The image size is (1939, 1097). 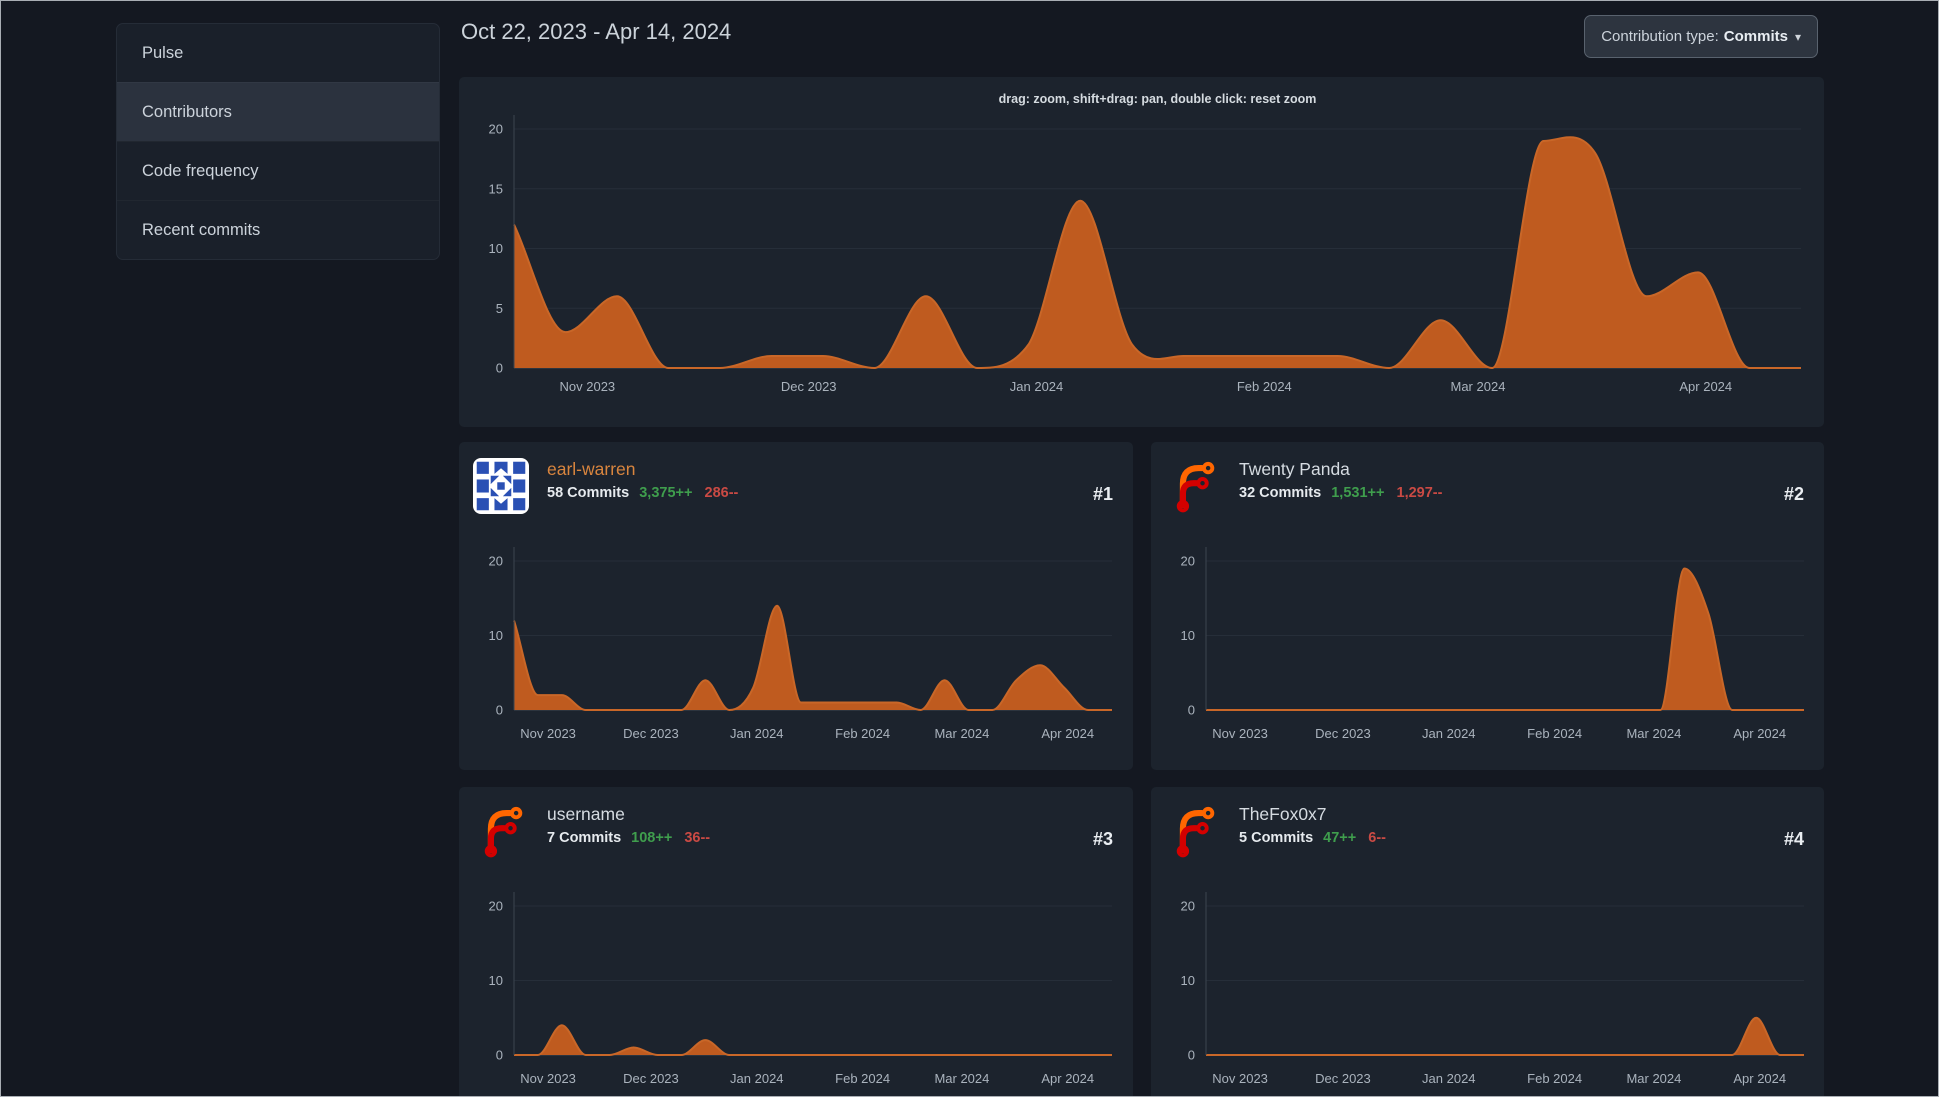 What do you see at coordinates (1358, 493) in the screenshot?
I see `contributor-additions: 1,531++` at bounding box center [1358, 493].